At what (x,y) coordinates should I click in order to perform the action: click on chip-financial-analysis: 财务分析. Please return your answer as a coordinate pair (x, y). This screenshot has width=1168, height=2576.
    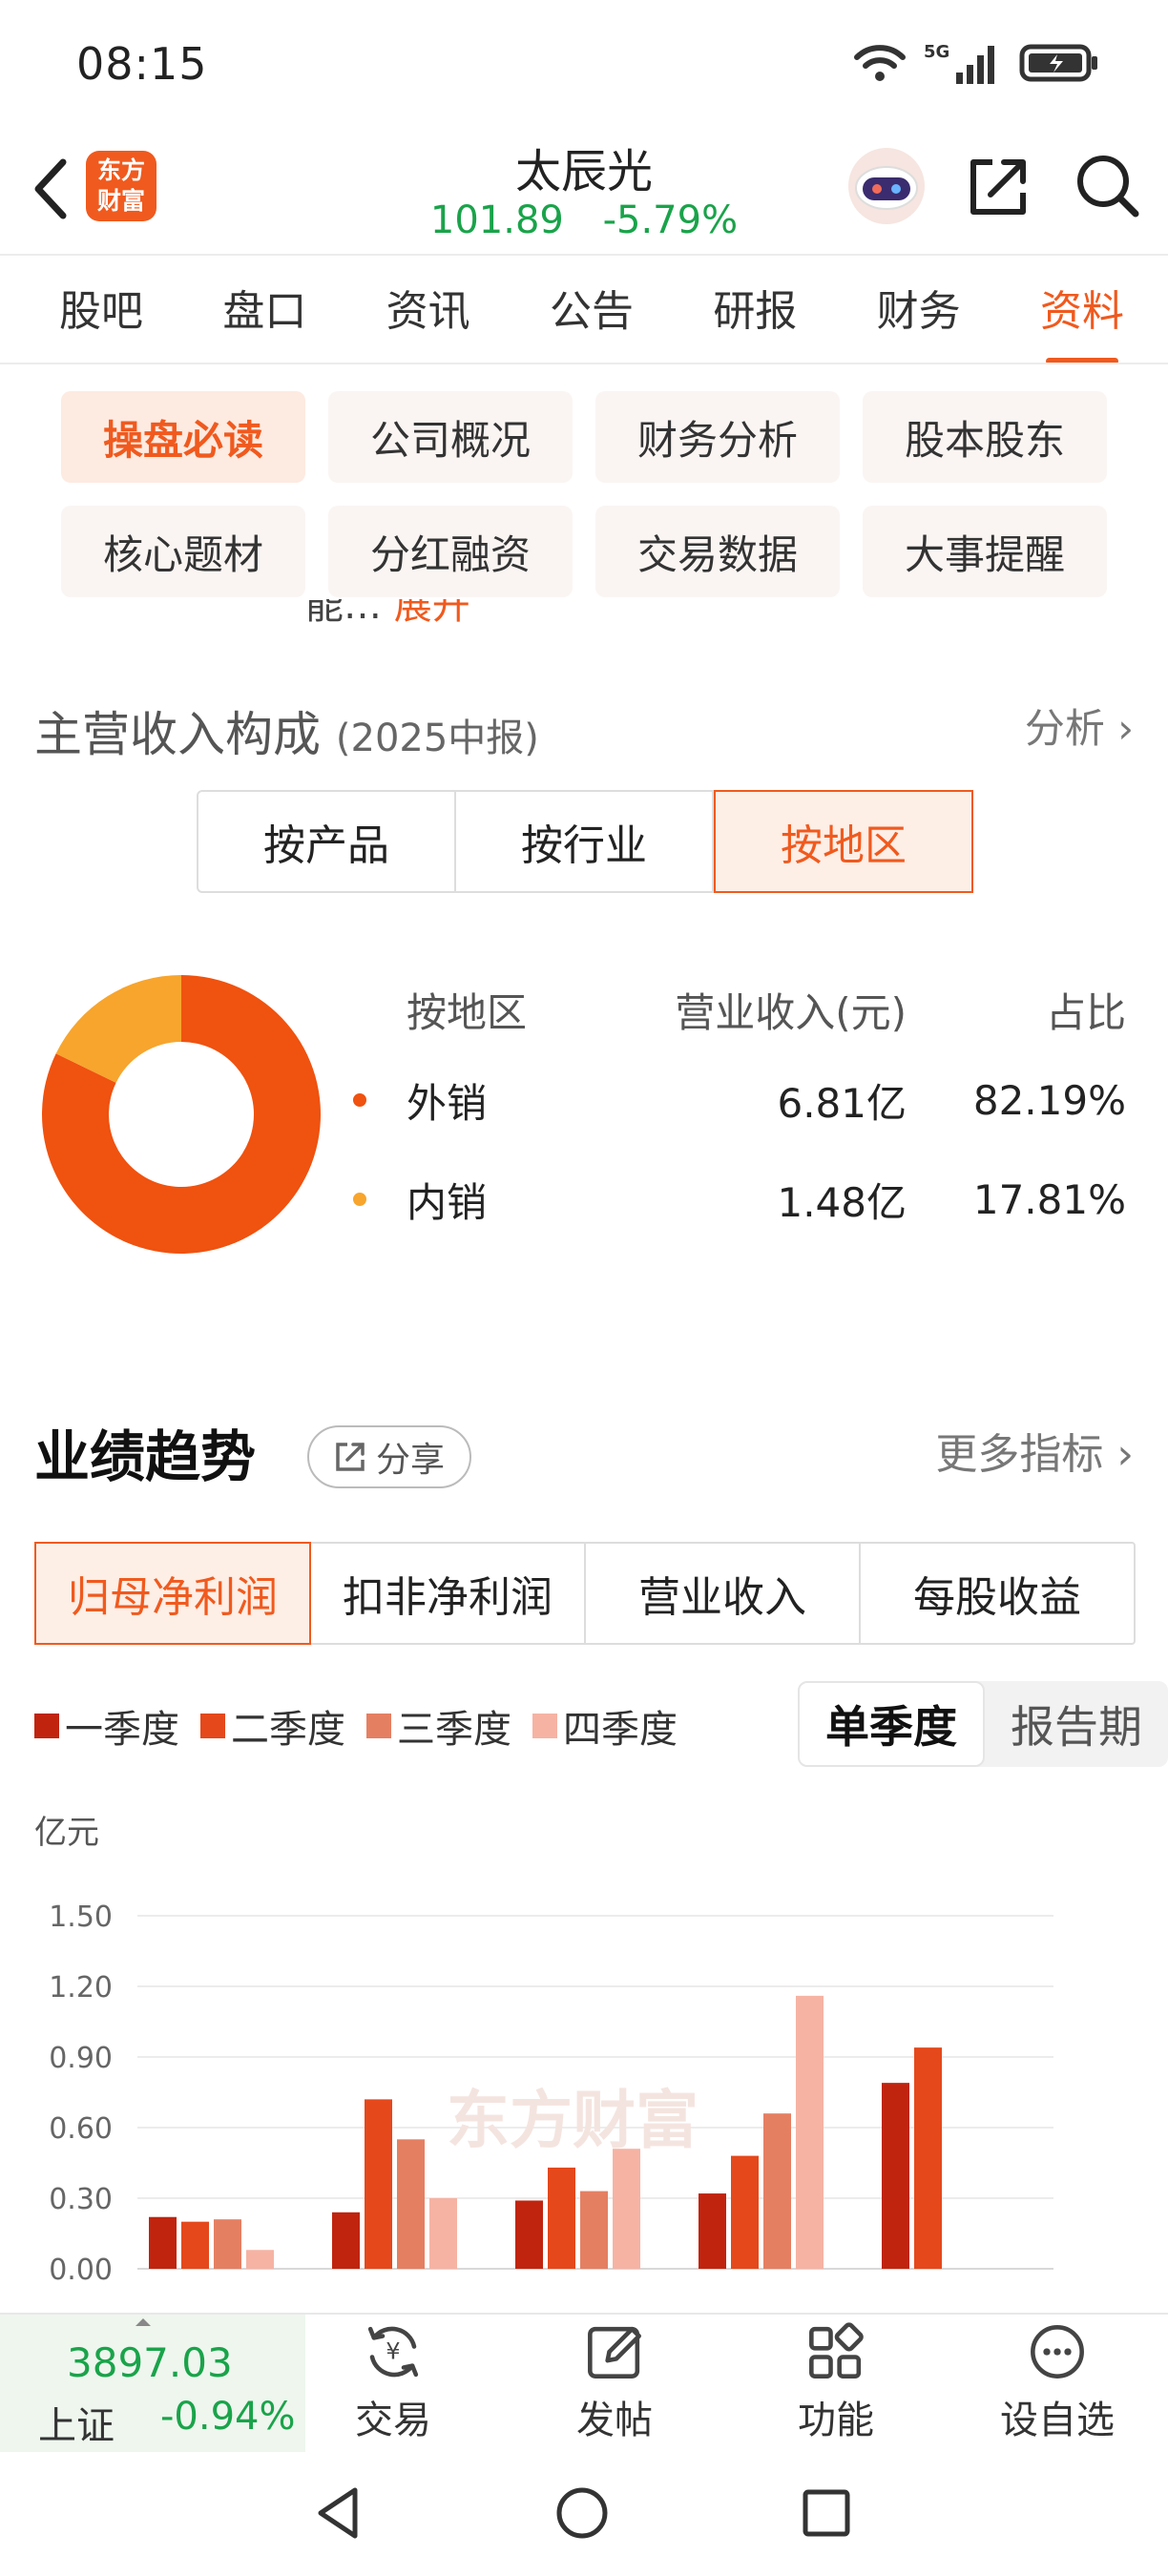
    Looking at the image, I should click on (717, 437).